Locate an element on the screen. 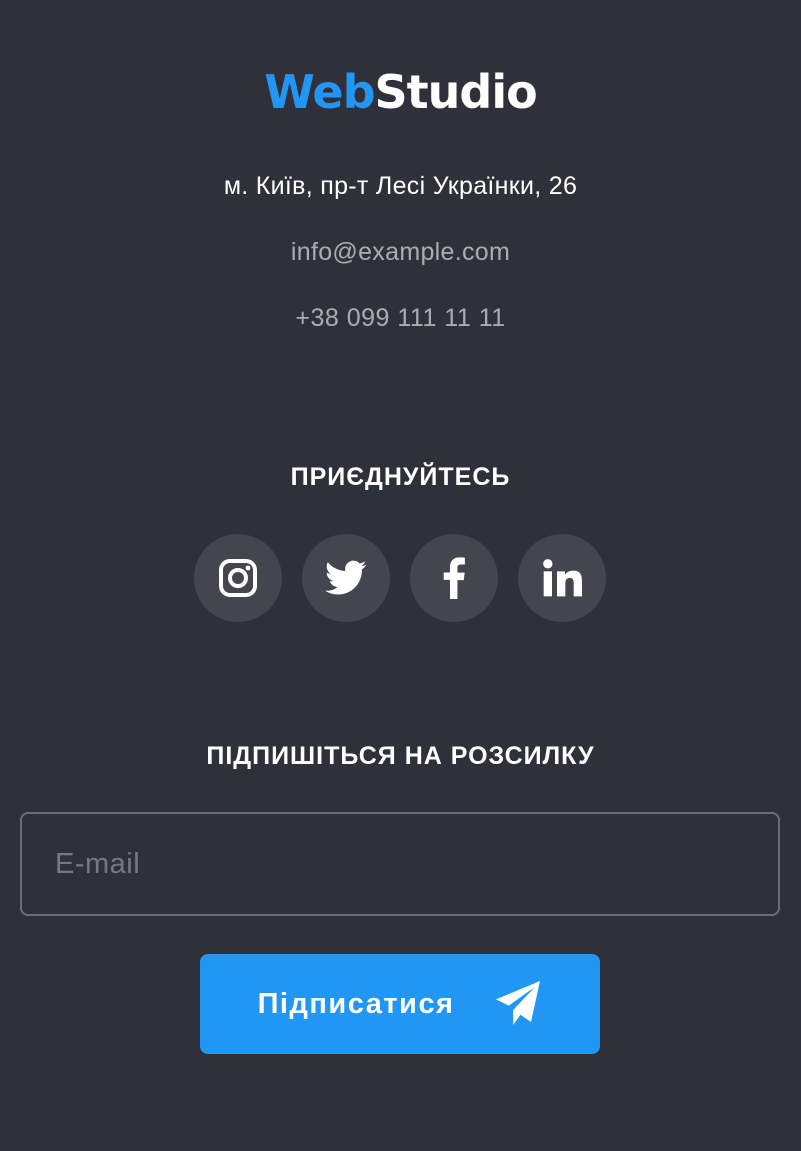  twitter-icon is located at coordinates (346, 578).